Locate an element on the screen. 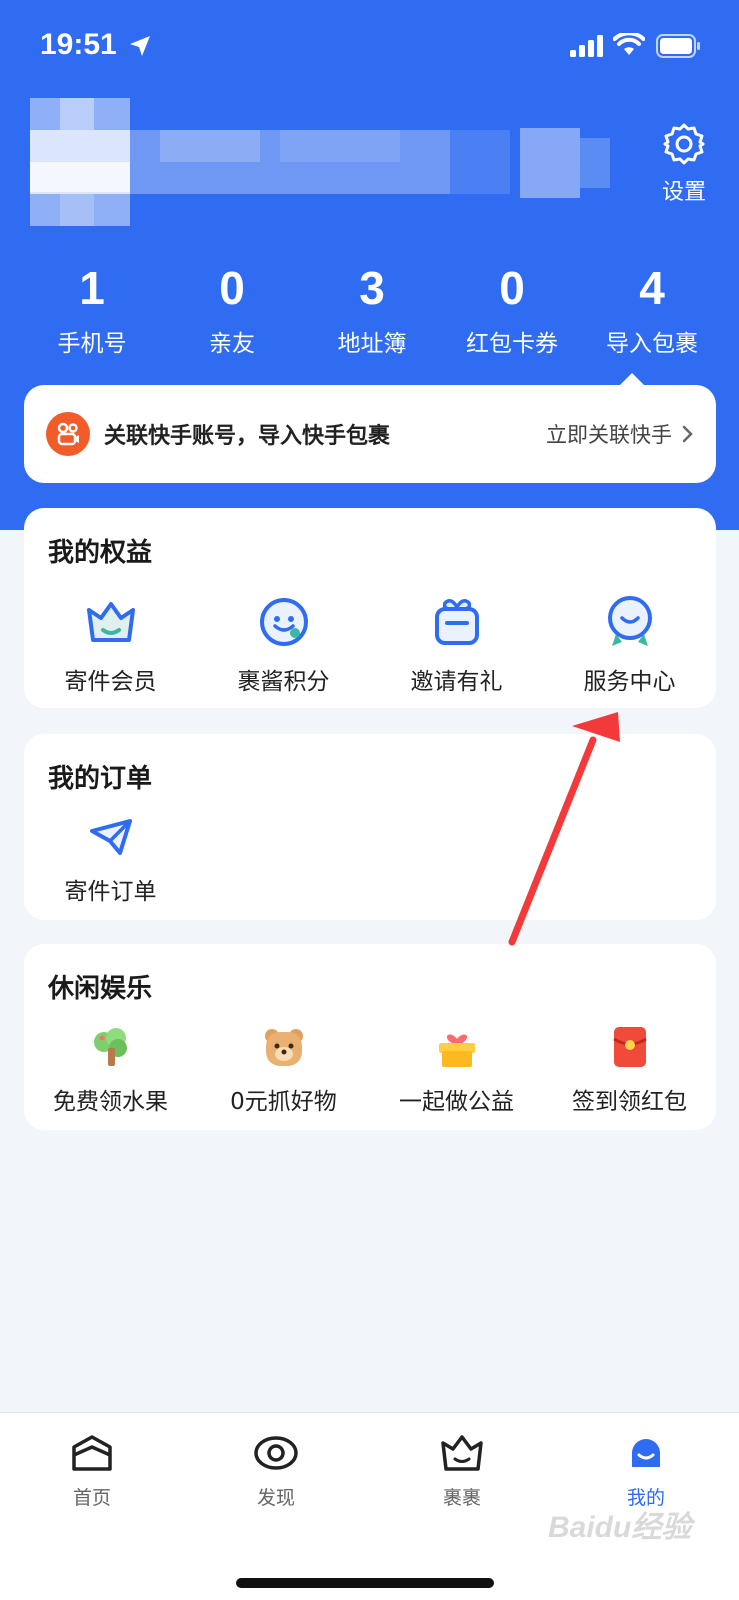 This screenshot has height=1600, width=739. home-indicator is located at coordinates (365, 1583).